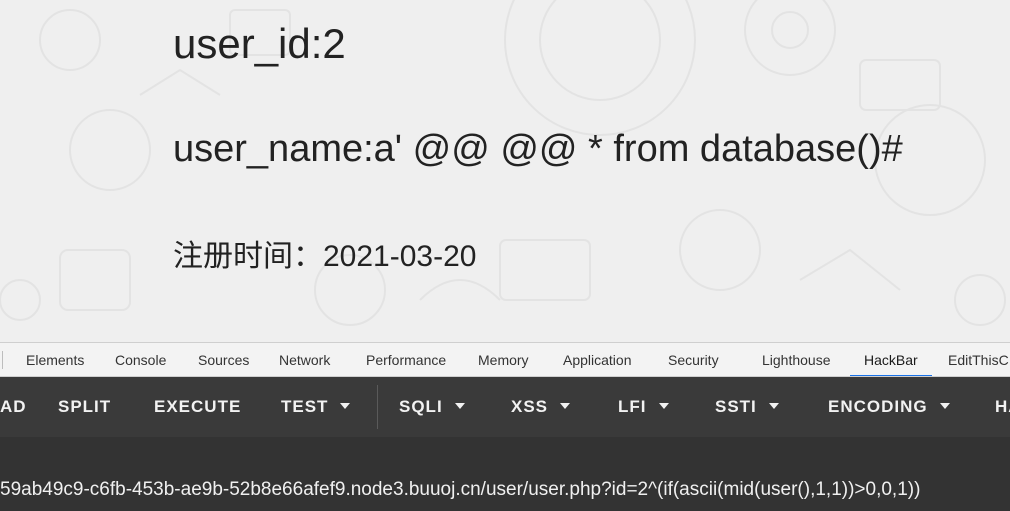  I want to click on hashing-dropdown-label: HA, so click(1002, 406).